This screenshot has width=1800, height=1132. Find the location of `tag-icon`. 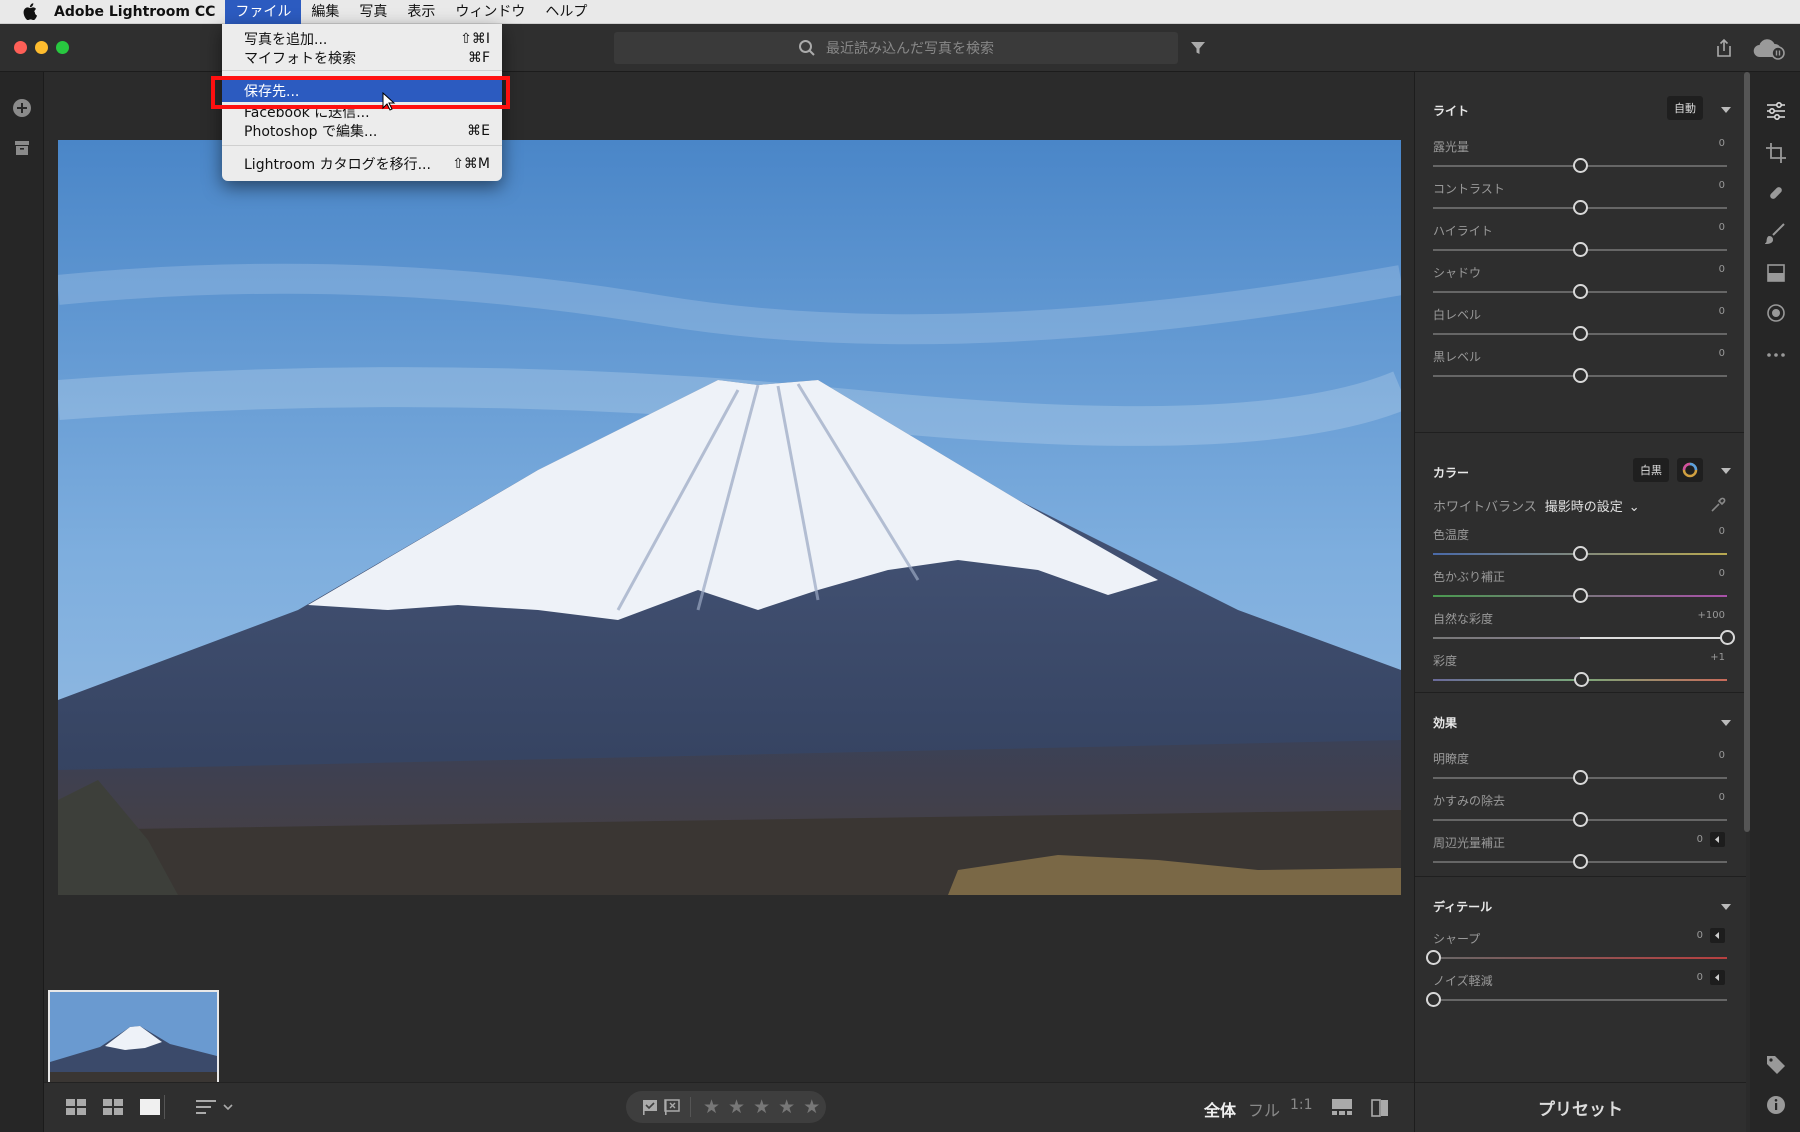

tag-icon is located at coordinates (1776, 1065).